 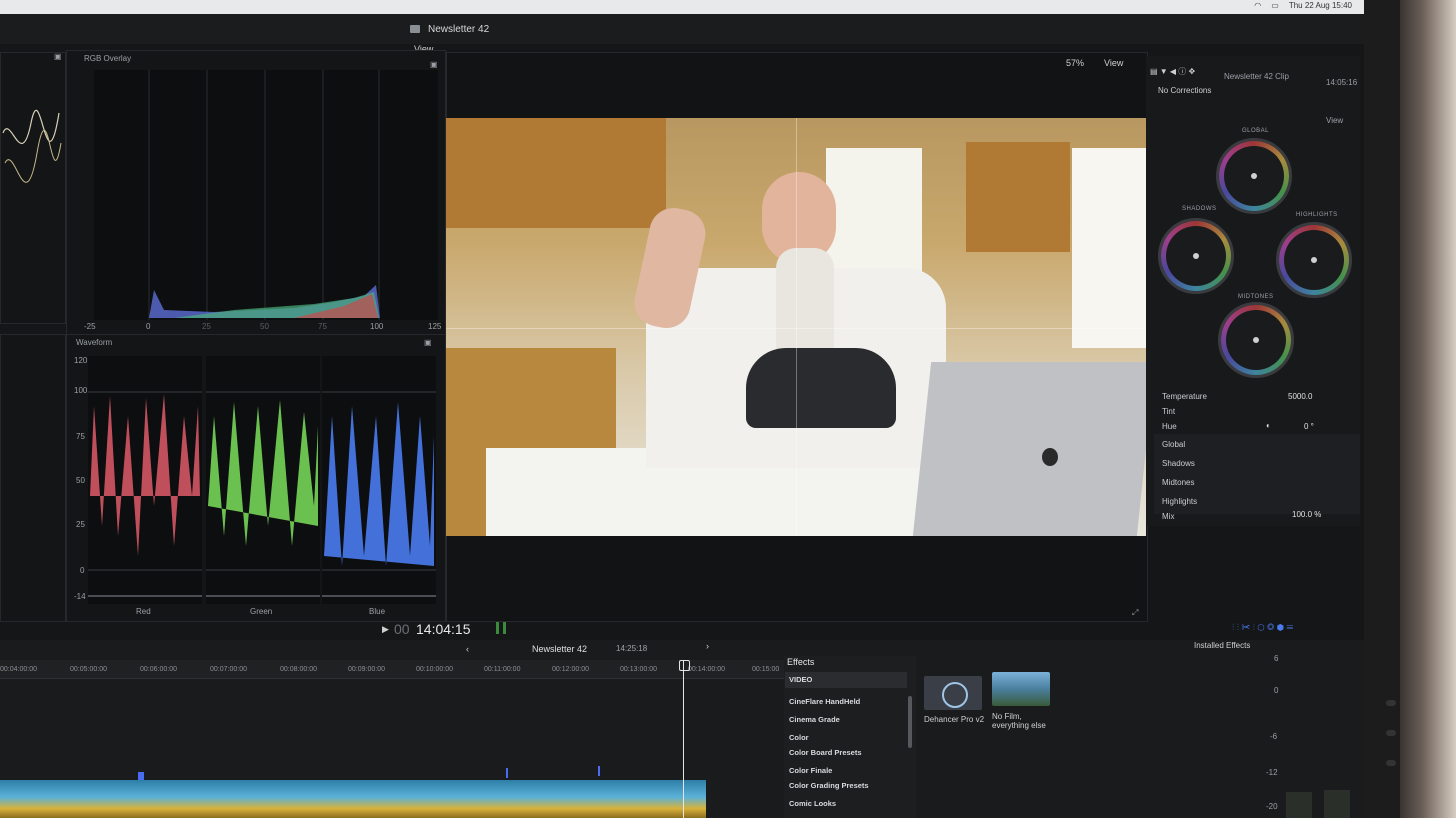 I want to click on audio-meter-tick: -20, so click(x=1272, y=806).